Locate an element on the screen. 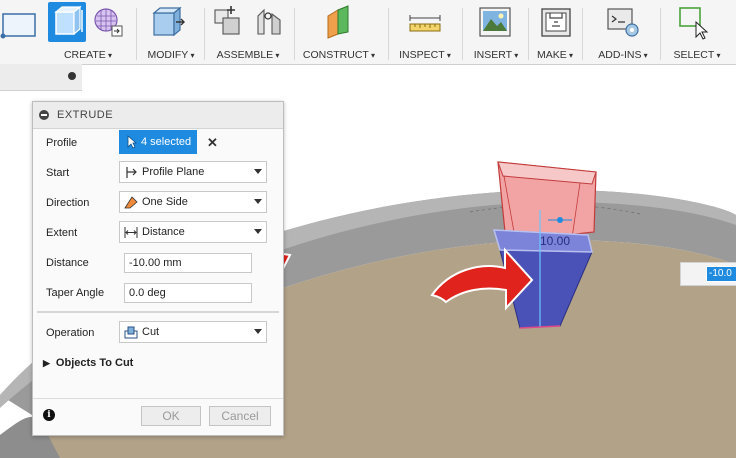  profile-selection-button: 4 selected is located at coordinates (158, 142).